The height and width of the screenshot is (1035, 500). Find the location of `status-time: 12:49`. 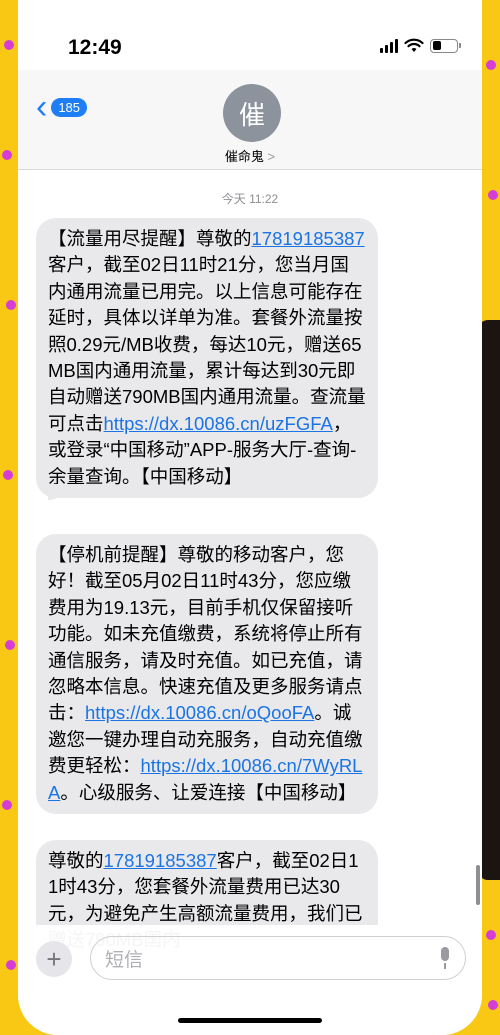

status-time: 12:49 is located at coordinates (95, 47).